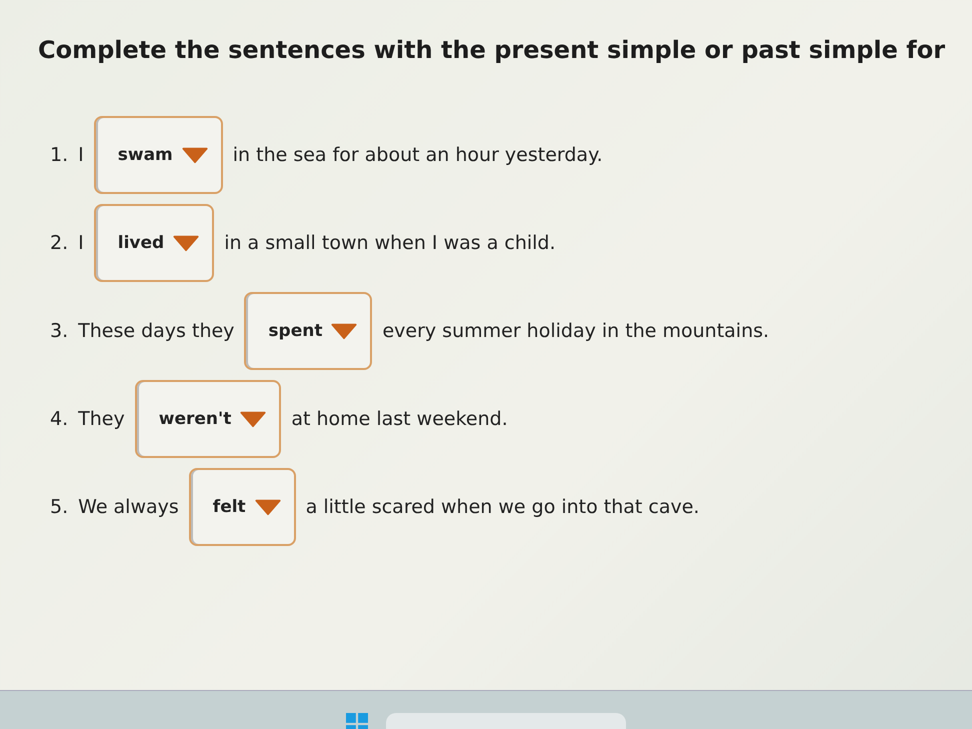 This screenshot has width=972, height=729. Describe the element at coordinates (417, 155) in the screenshot. I see `sentence-end: in the sea for about an hour yesterday.` at that location.